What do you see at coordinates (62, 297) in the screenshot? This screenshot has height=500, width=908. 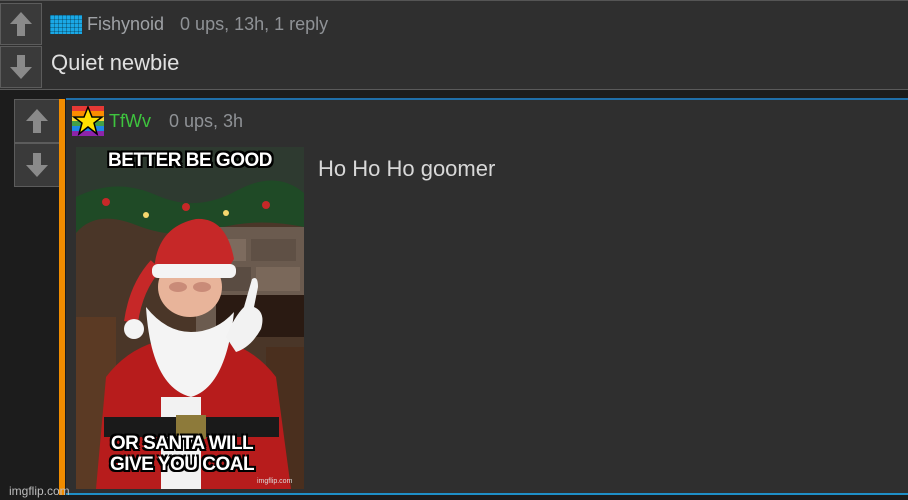 I see `reply-thread-bar` at bounding box center [62, 297].